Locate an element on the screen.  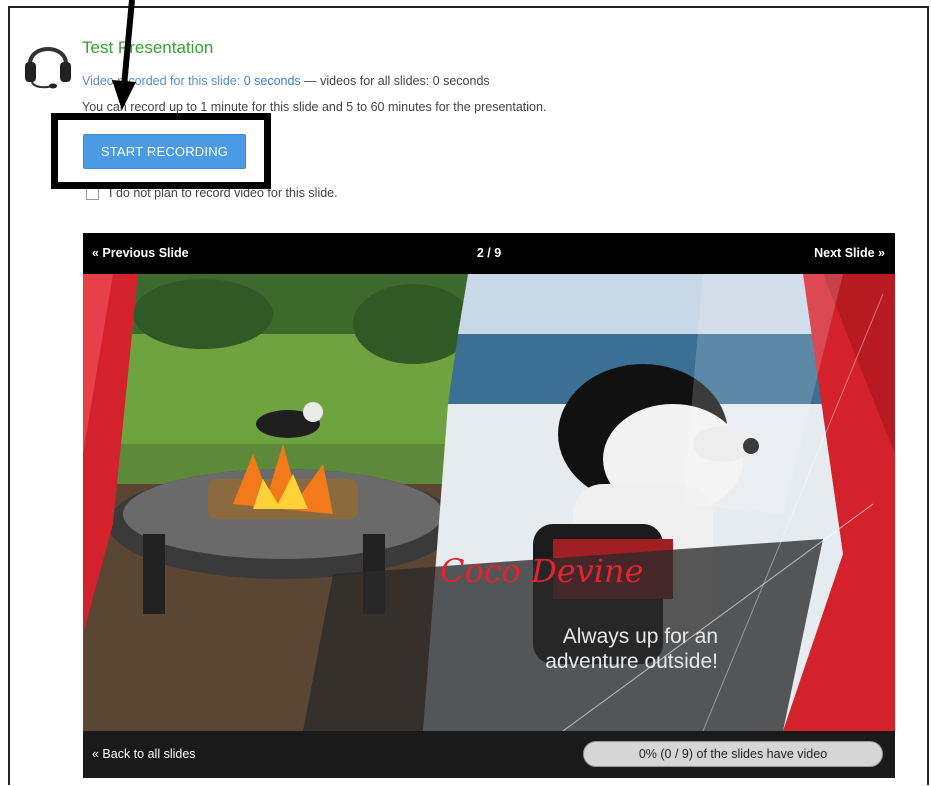
all-slides-text: — videos for all slides: 0 seconds is located at coordinates (397, 81).